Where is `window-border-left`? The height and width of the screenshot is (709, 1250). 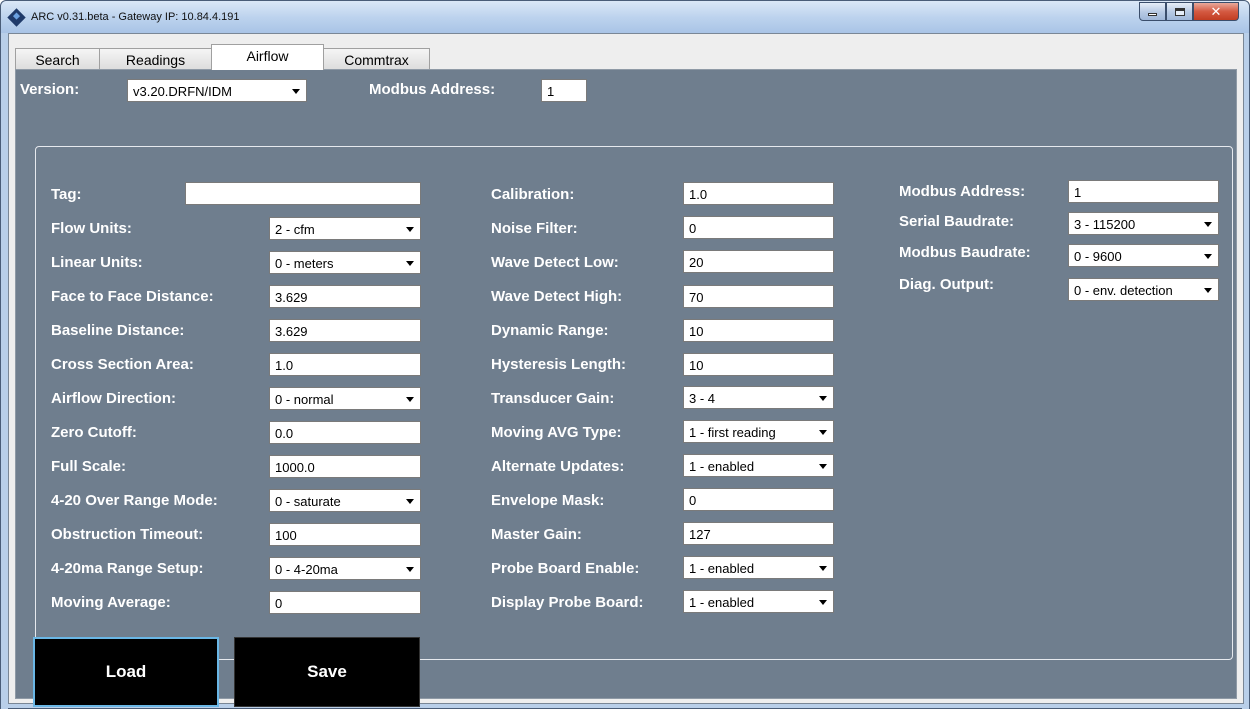 window-border-left is located at coordinates (4, 371).